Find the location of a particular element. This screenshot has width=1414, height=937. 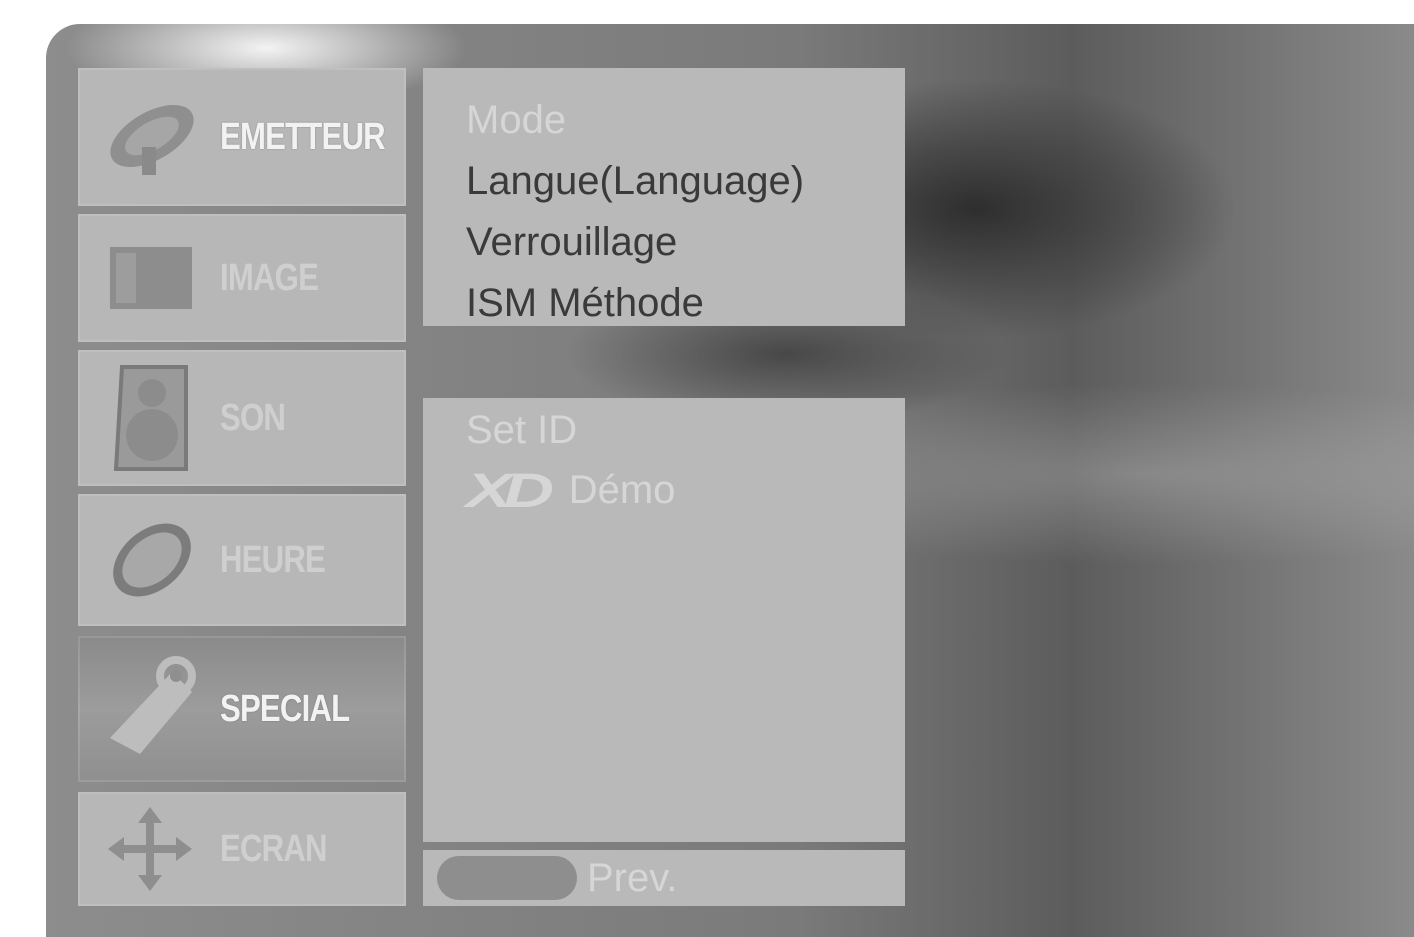

picture-icon is located at coordinates (150, 278).